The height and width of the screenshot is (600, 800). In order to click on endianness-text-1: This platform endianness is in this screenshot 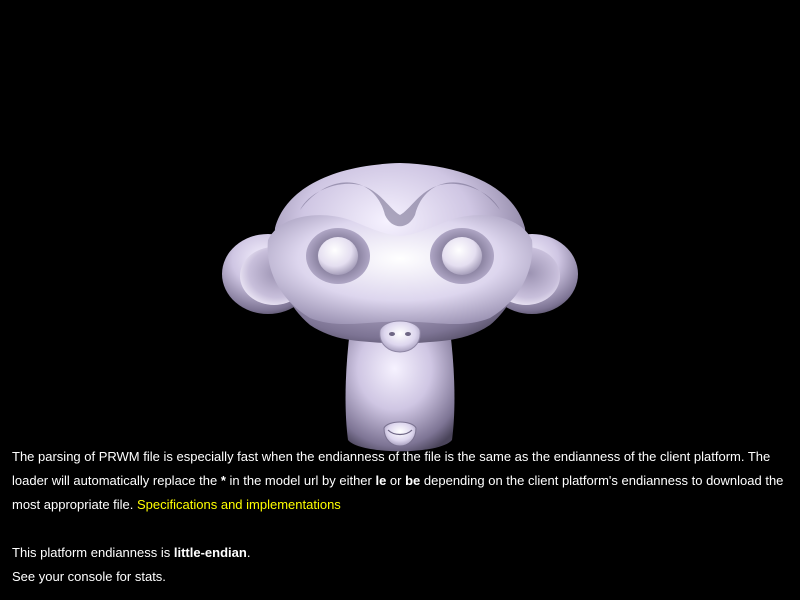, I will do `click(93, 552)`.